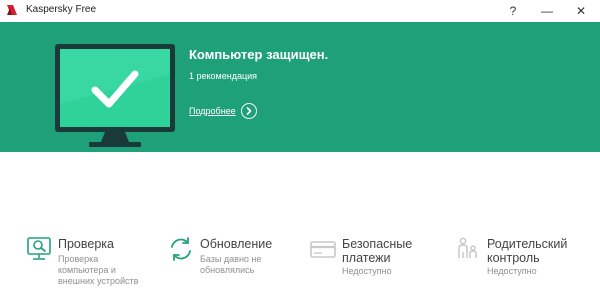 The height and width of the screenshot is (296, 600). I want to click on safe-money-tile: Безопасные платежи Недоступно, so click(379, 262).